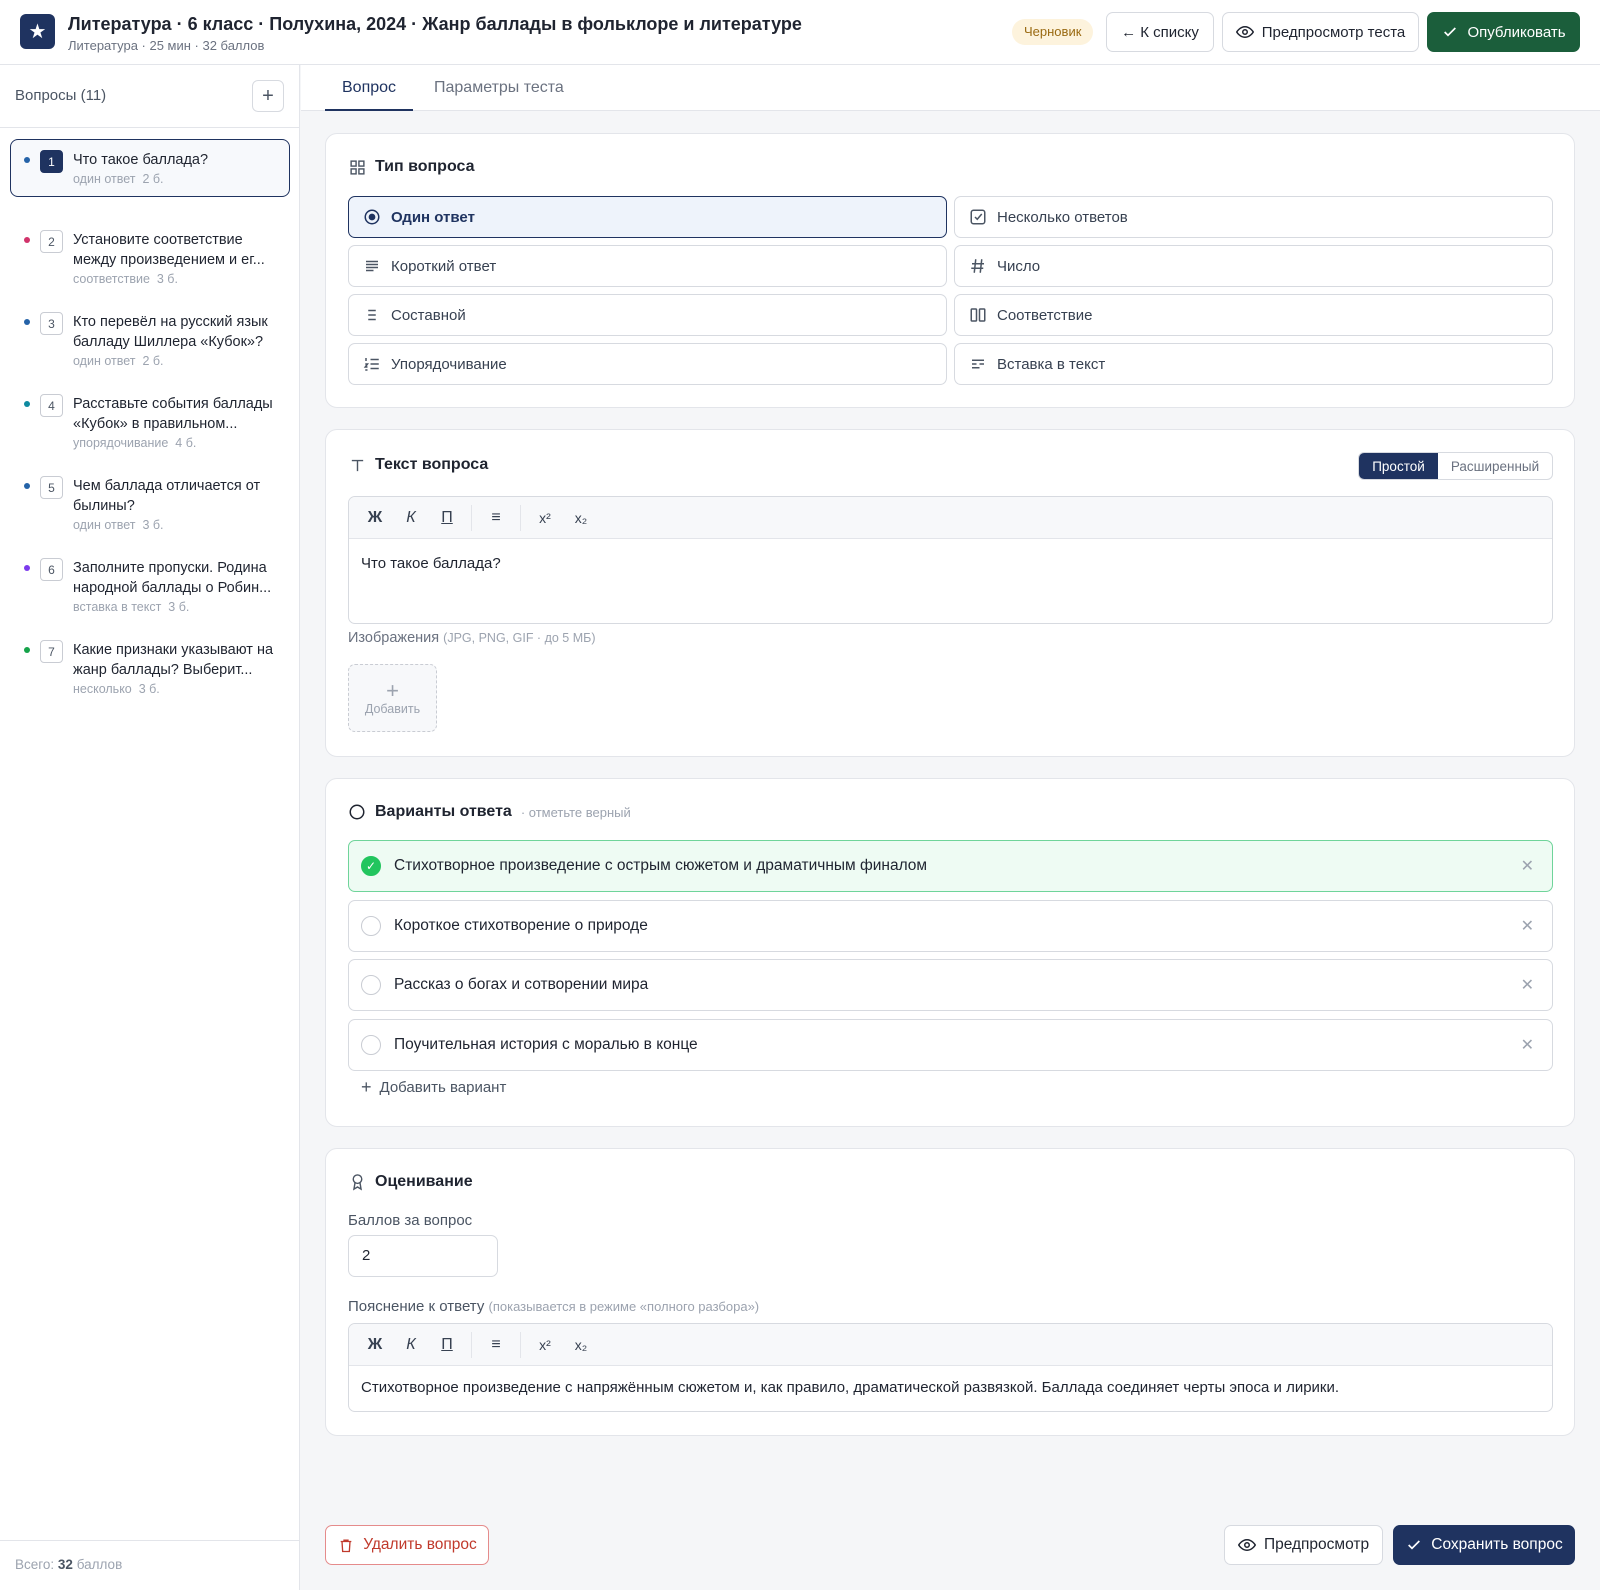  I want to click on answer-option-text: Рассказ о богах и сотворении мира, so click(521, 985).